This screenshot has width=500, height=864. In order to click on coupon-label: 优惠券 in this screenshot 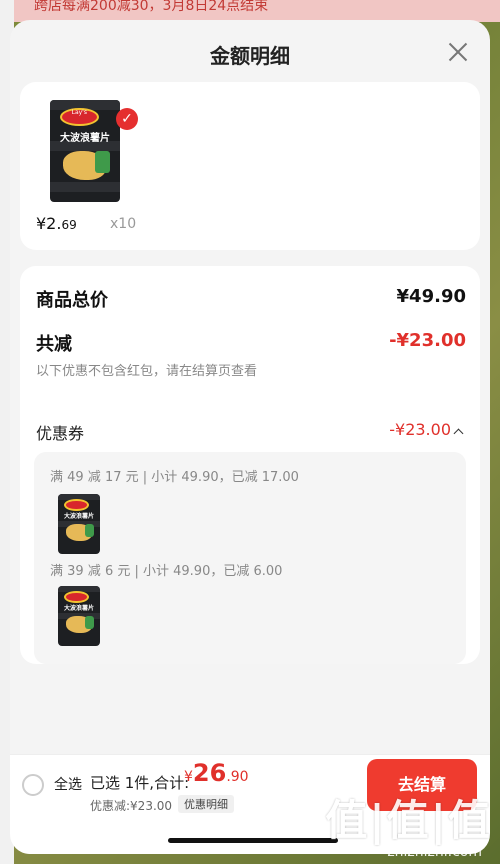, I will do `click(60, 433)`.